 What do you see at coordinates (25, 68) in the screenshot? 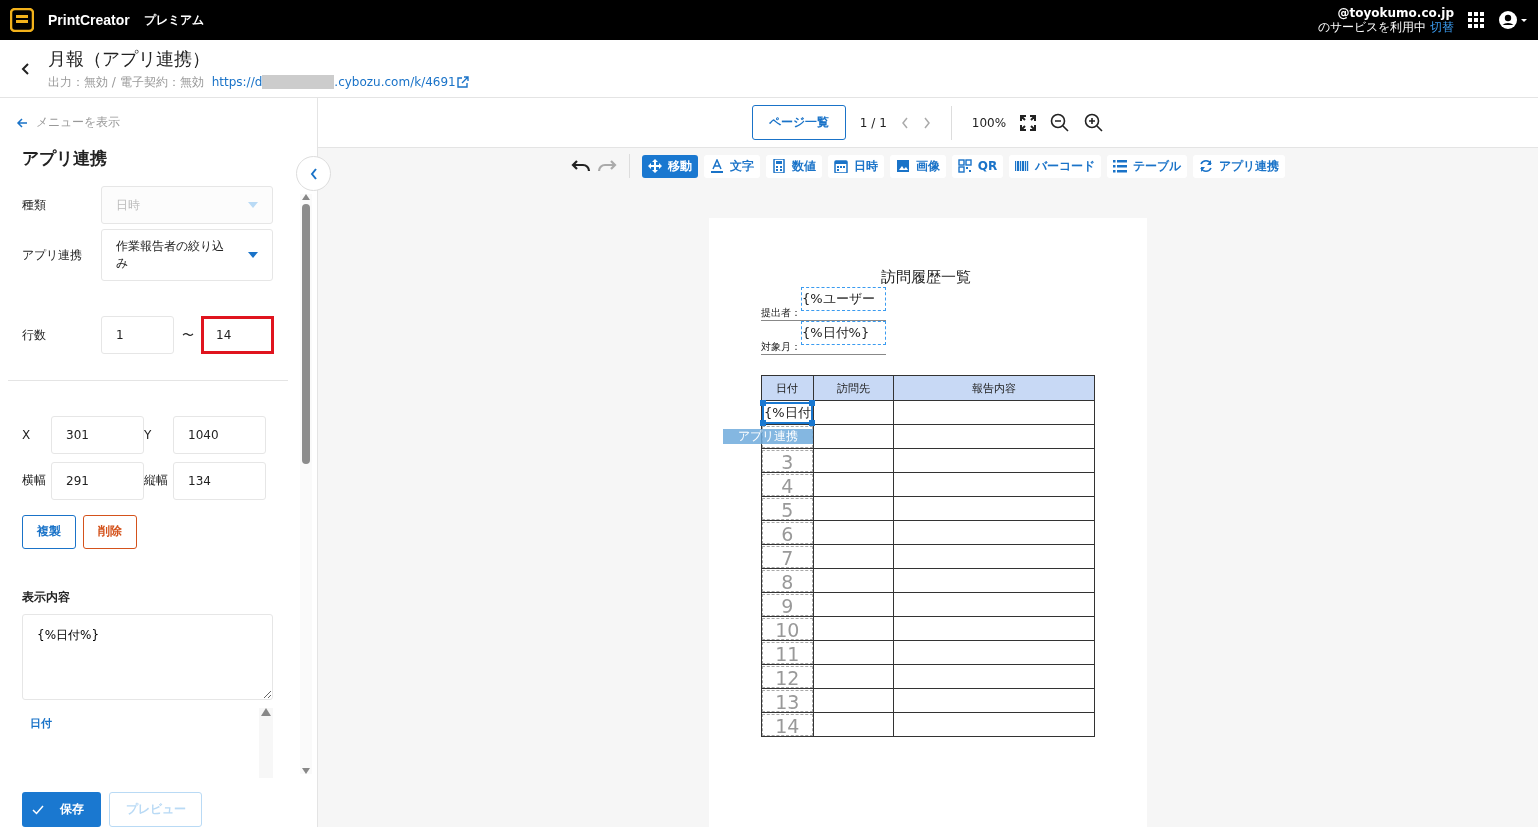
I see `back-icon` at bounding box center [25, 68].